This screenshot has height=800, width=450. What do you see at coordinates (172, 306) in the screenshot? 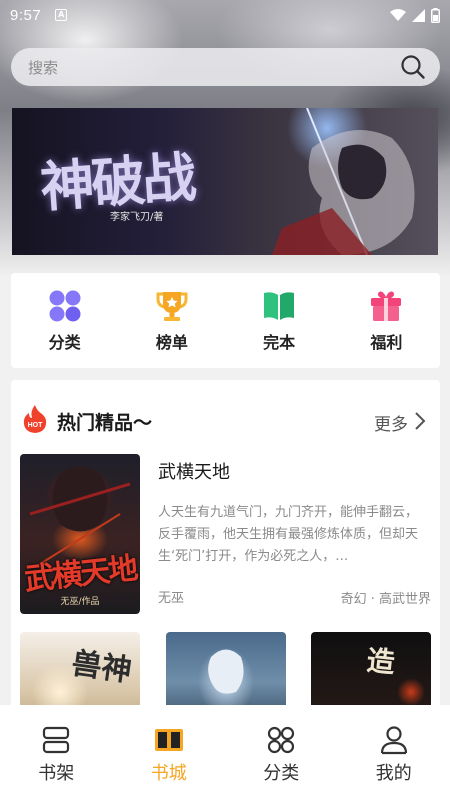
I see `trophy-icon` at bounding box center [172, 306].